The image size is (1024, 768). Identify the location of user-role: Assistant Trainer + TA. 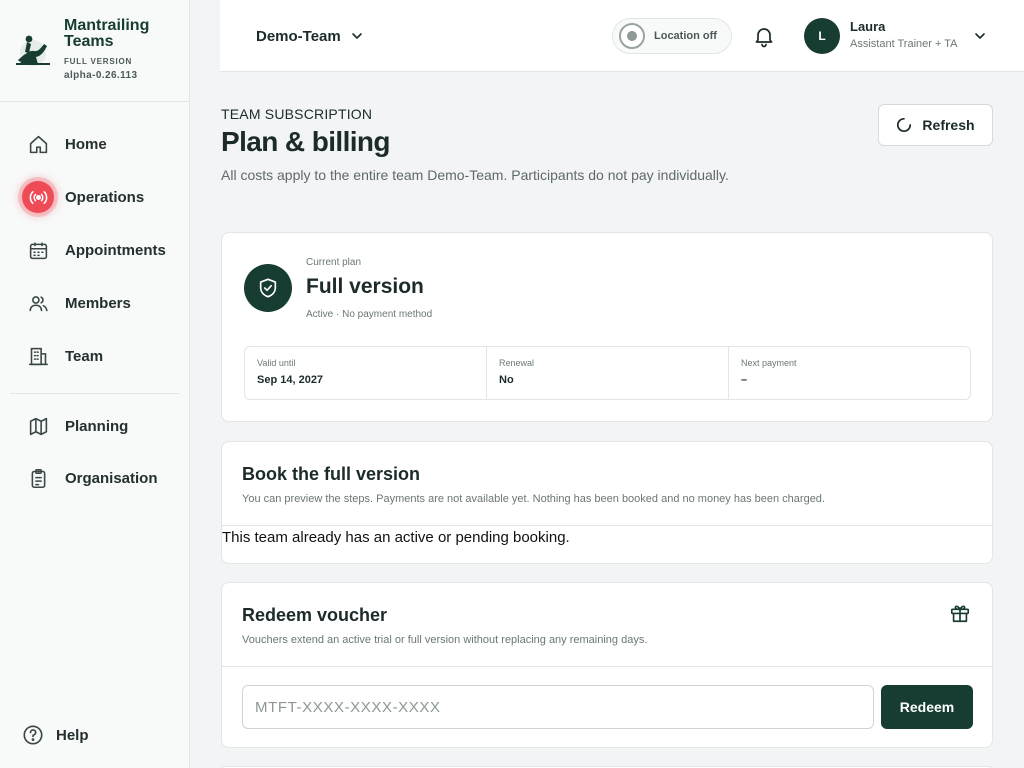
(904, 44).